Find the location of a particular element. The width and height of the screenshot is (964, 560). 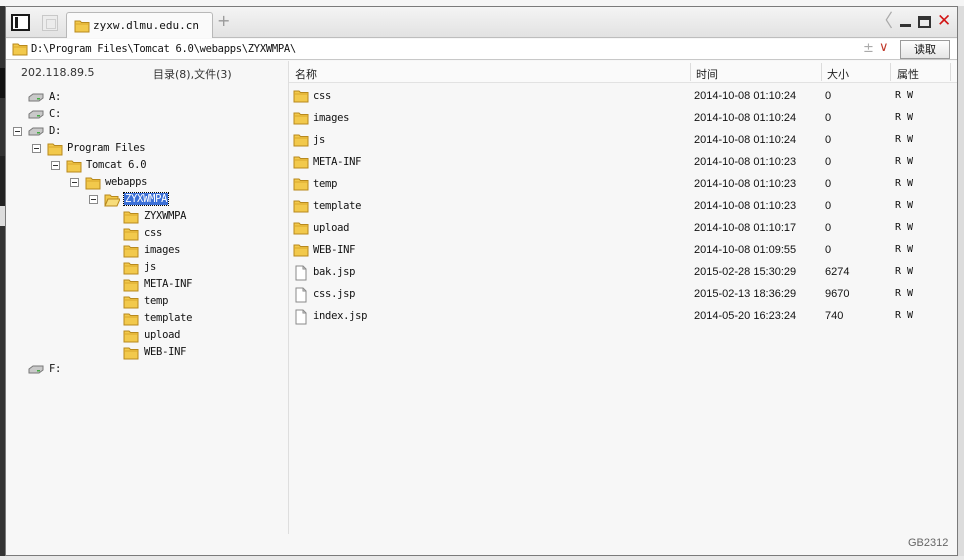

file-time: 2015-02-28 15:30:29 is located at coordinates (745, 272).